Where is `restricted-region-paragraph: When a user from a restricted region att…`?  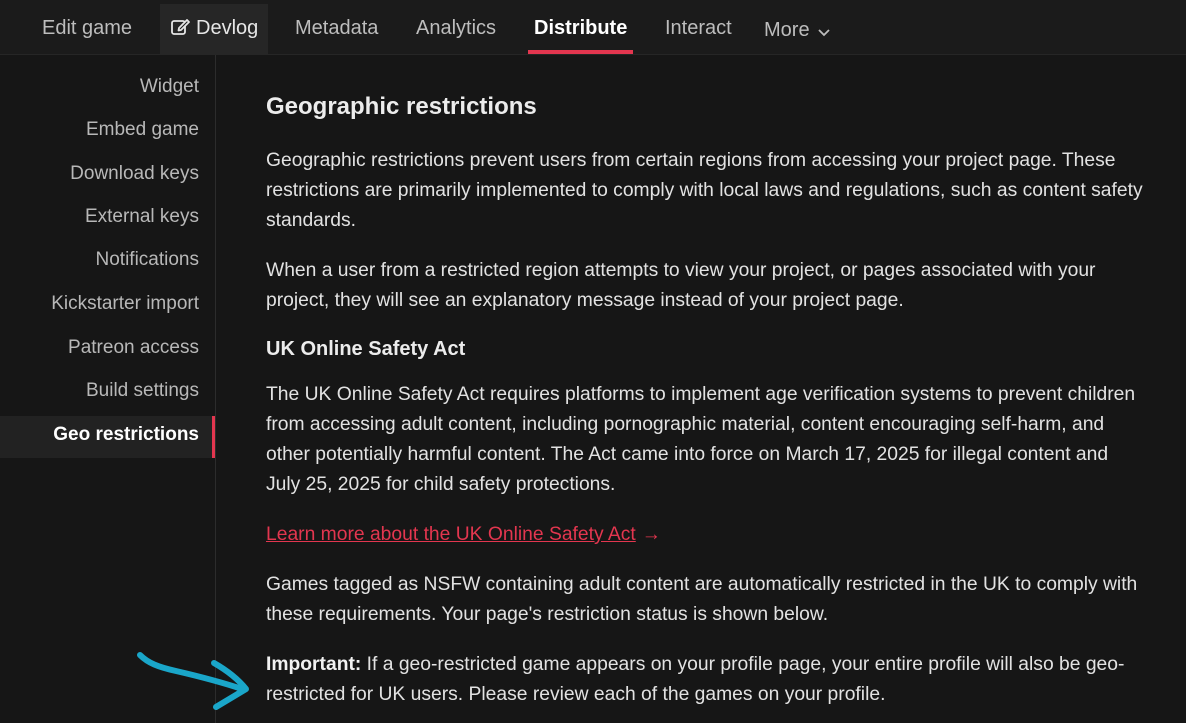
restricted-region-paragraph: When a user from a restricted region att… is located at coordinates (681, 285).